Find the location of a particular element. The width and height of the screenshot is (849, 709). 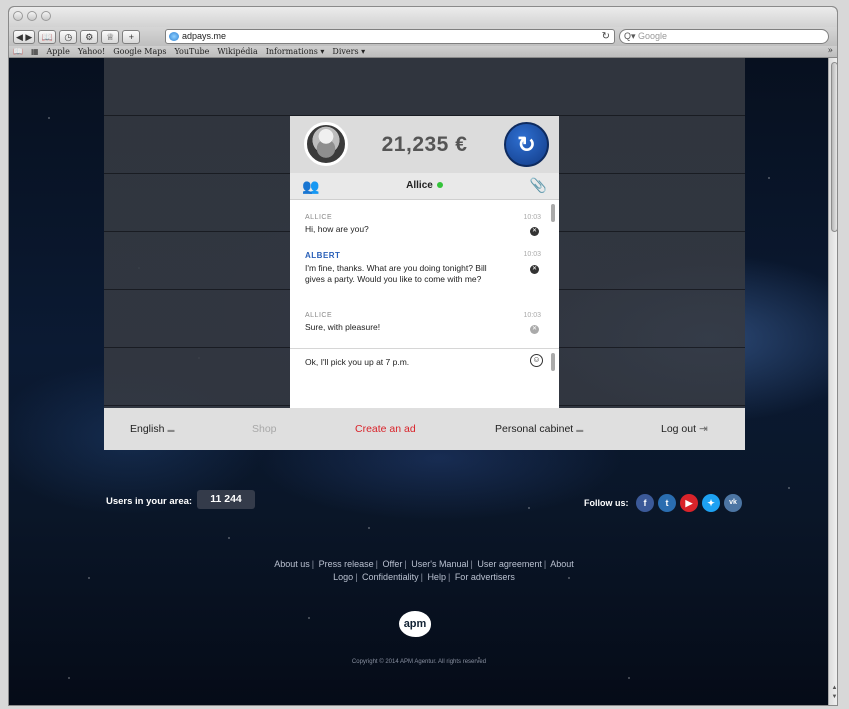

footer-link: About us is located at coordinates (292, 564).